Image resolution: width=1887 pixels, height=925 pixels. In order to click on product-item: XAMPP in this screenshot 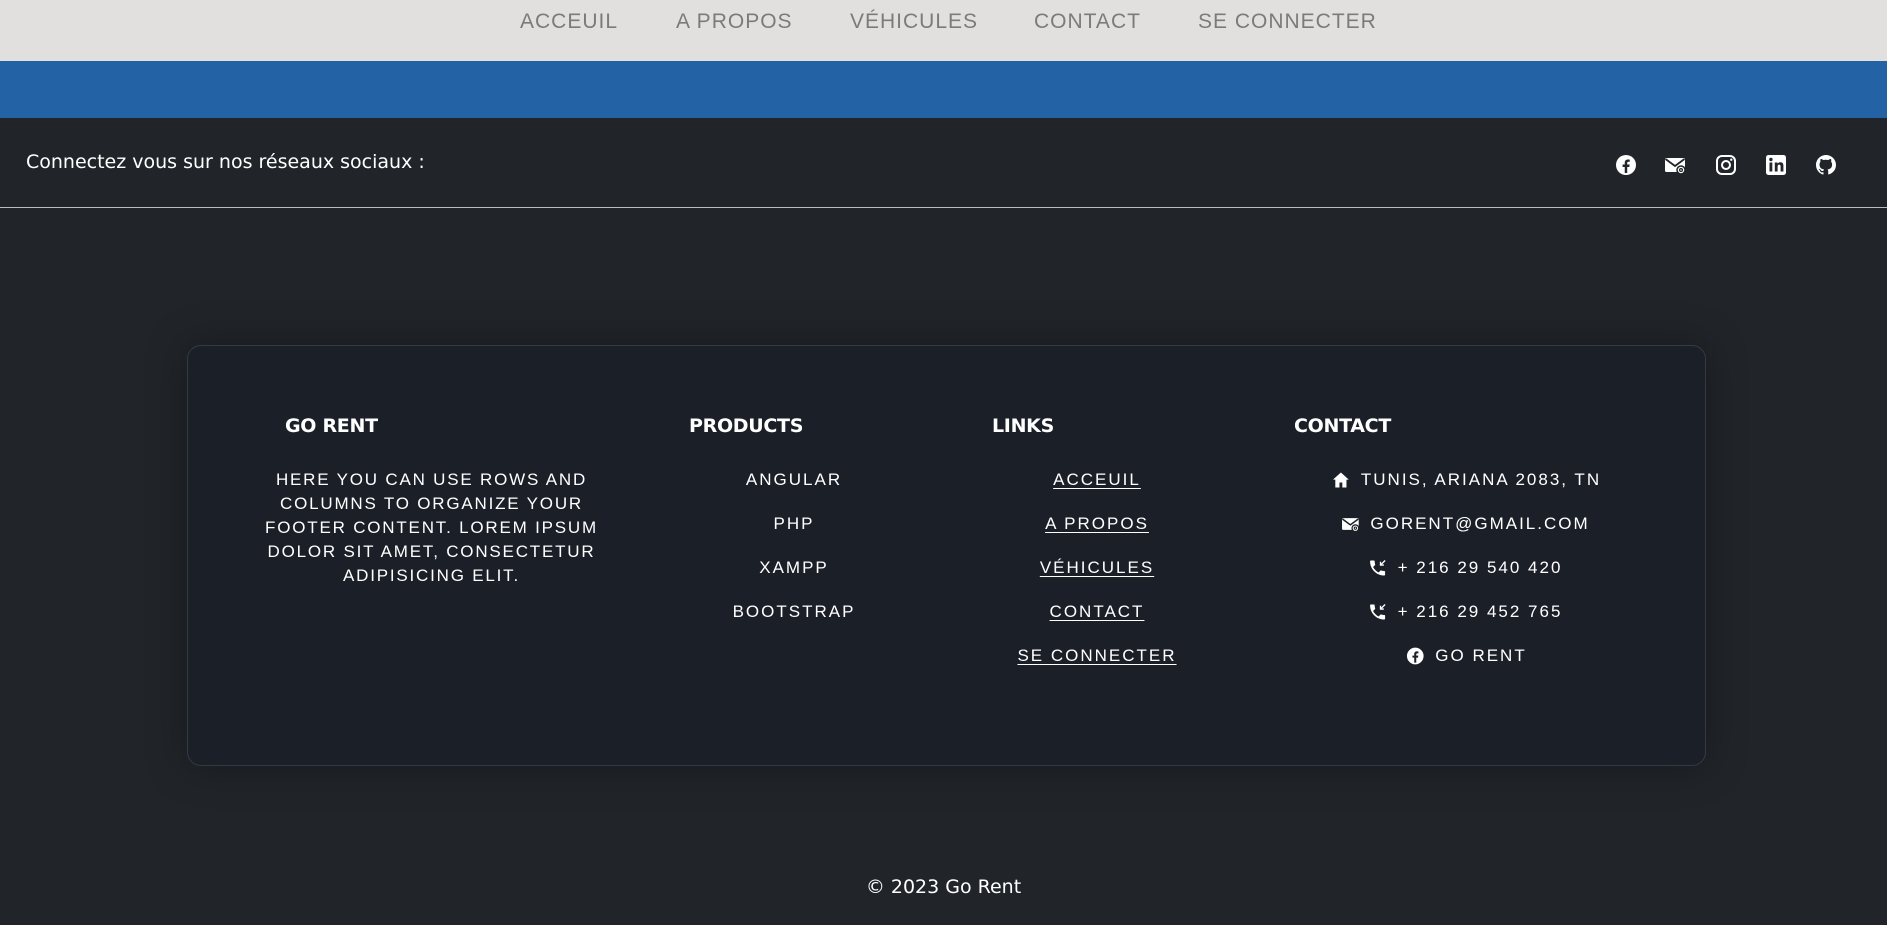, I will do `click(794, 567)`.